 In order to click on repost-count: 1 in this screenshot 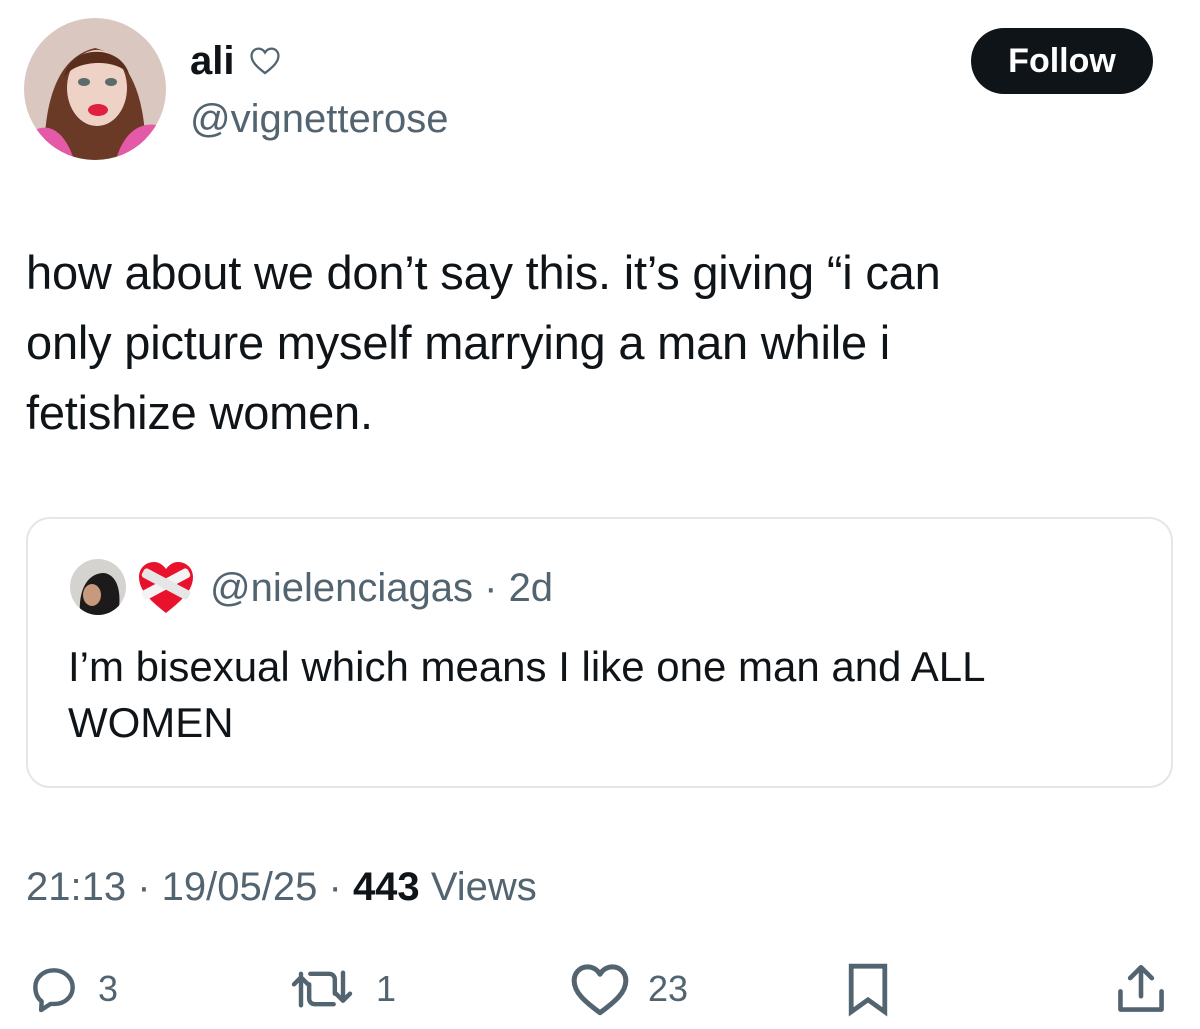, I will do `click(386, 988)`.